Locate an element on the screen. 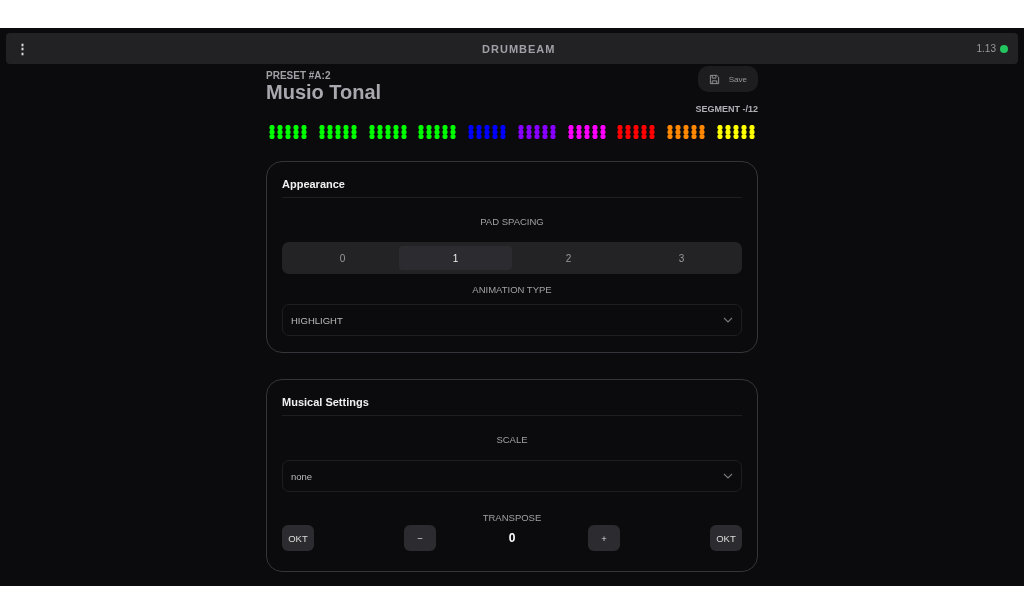  animation-type-select: HIGHLIGHT is located at coordinates (512, 320).